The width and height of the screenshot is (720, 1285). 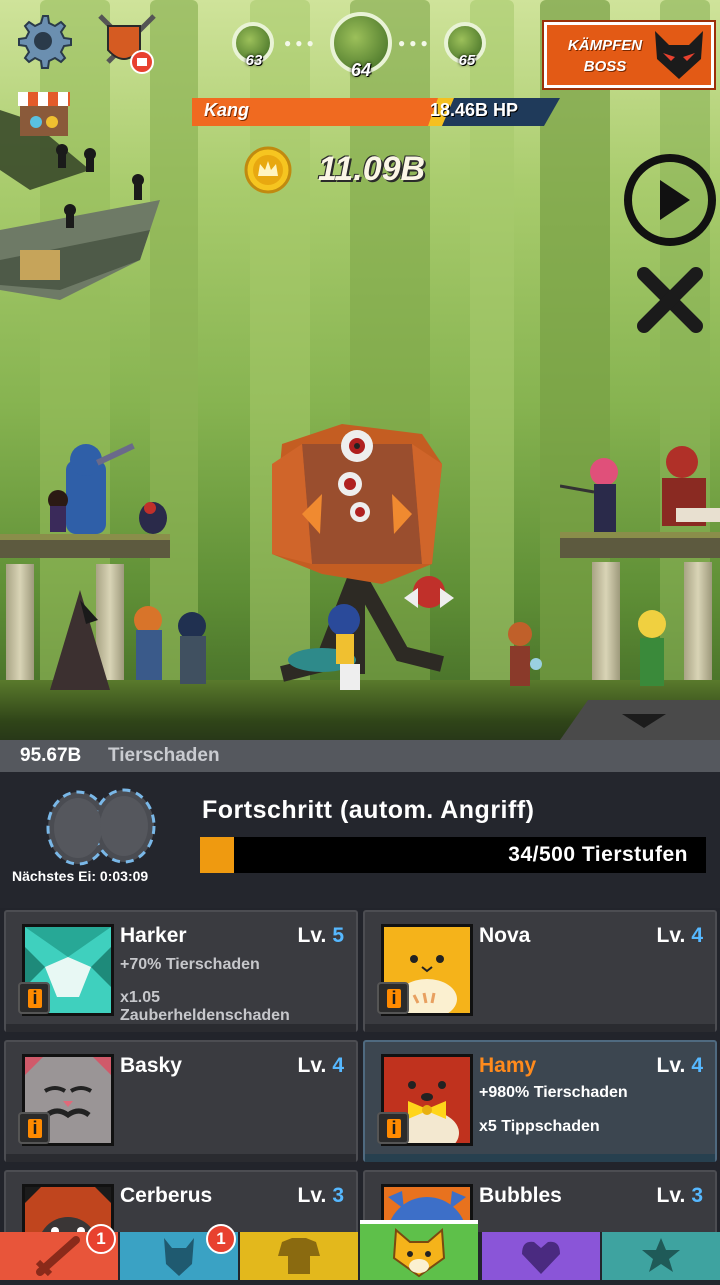 What do you see at coordinates (341, 647) in the screenshot?
I see `hero-fish-rider` at bounding box center [341, 647].